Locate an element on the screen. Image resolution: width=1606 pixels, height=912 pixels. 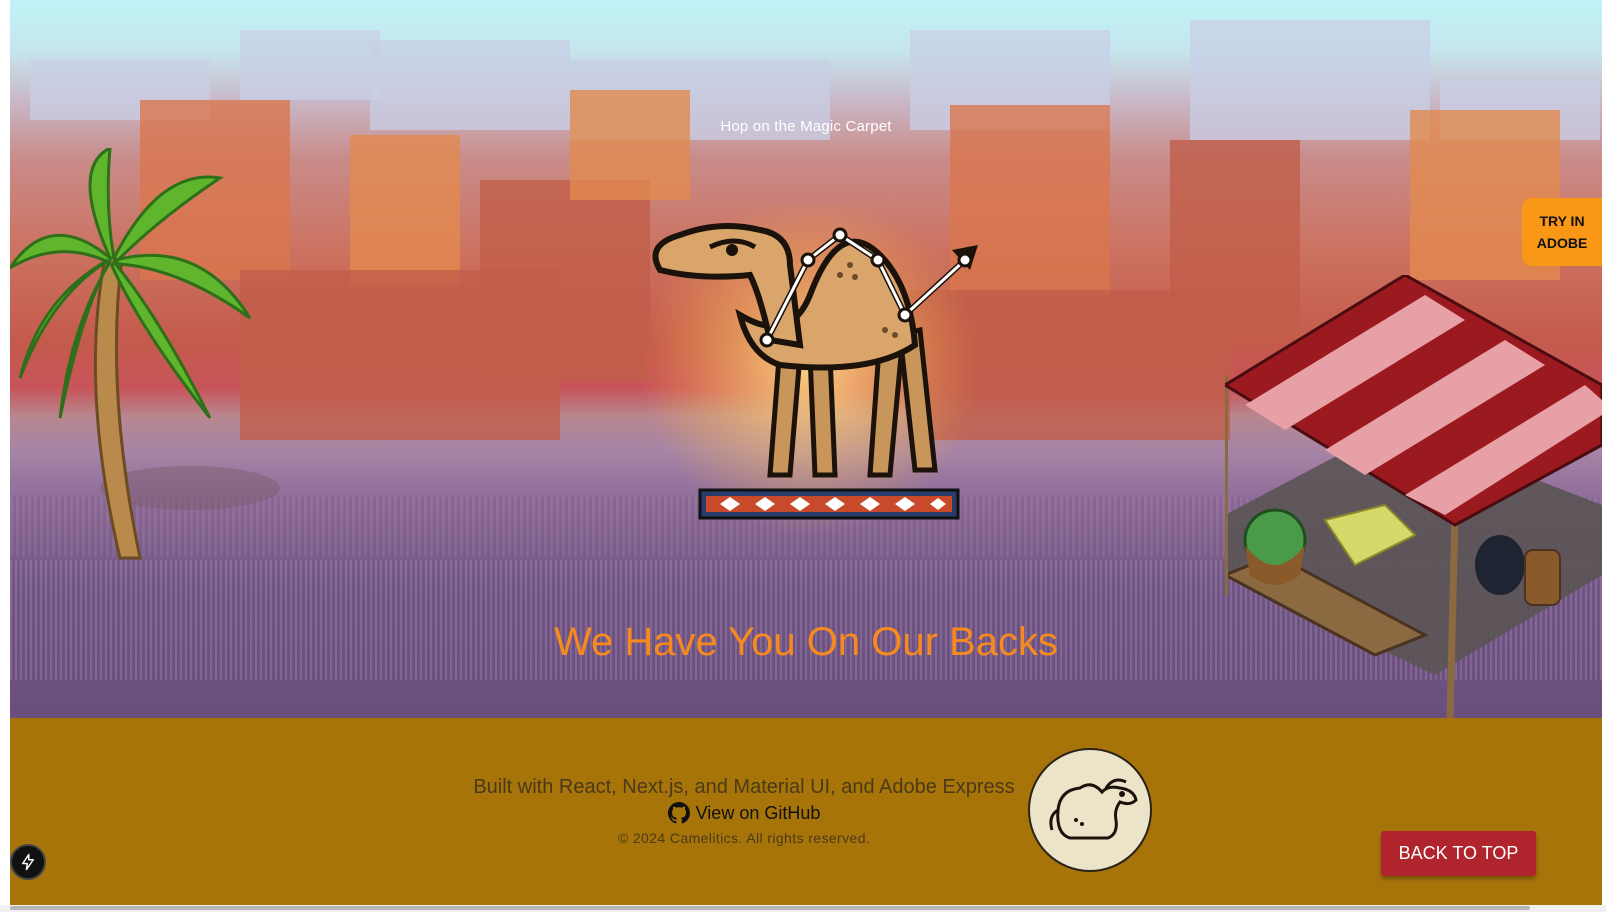
github-icon is located at coordinates (678, 813).